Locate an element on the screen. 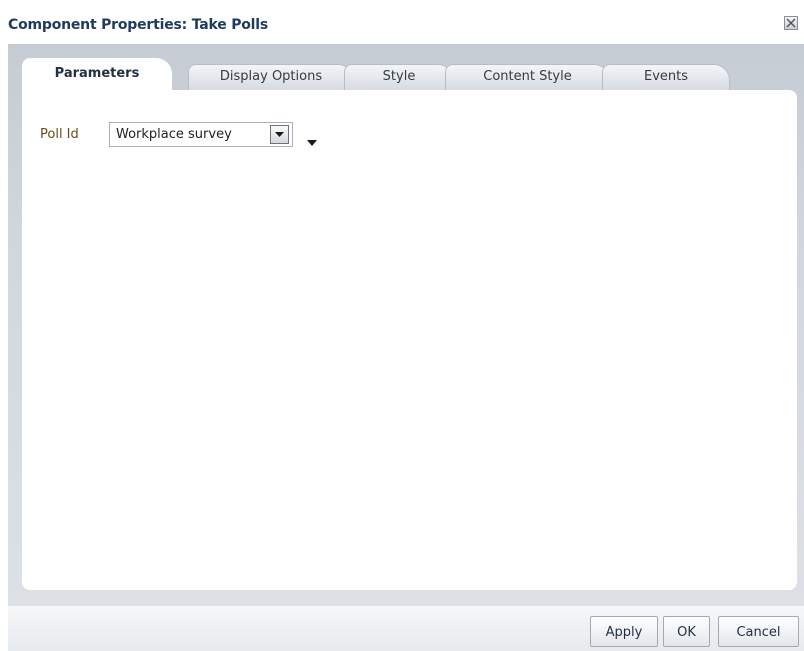 The height and width of the screenshot is (651, 804). tab-style: Style is located at coordinates (399, 77).